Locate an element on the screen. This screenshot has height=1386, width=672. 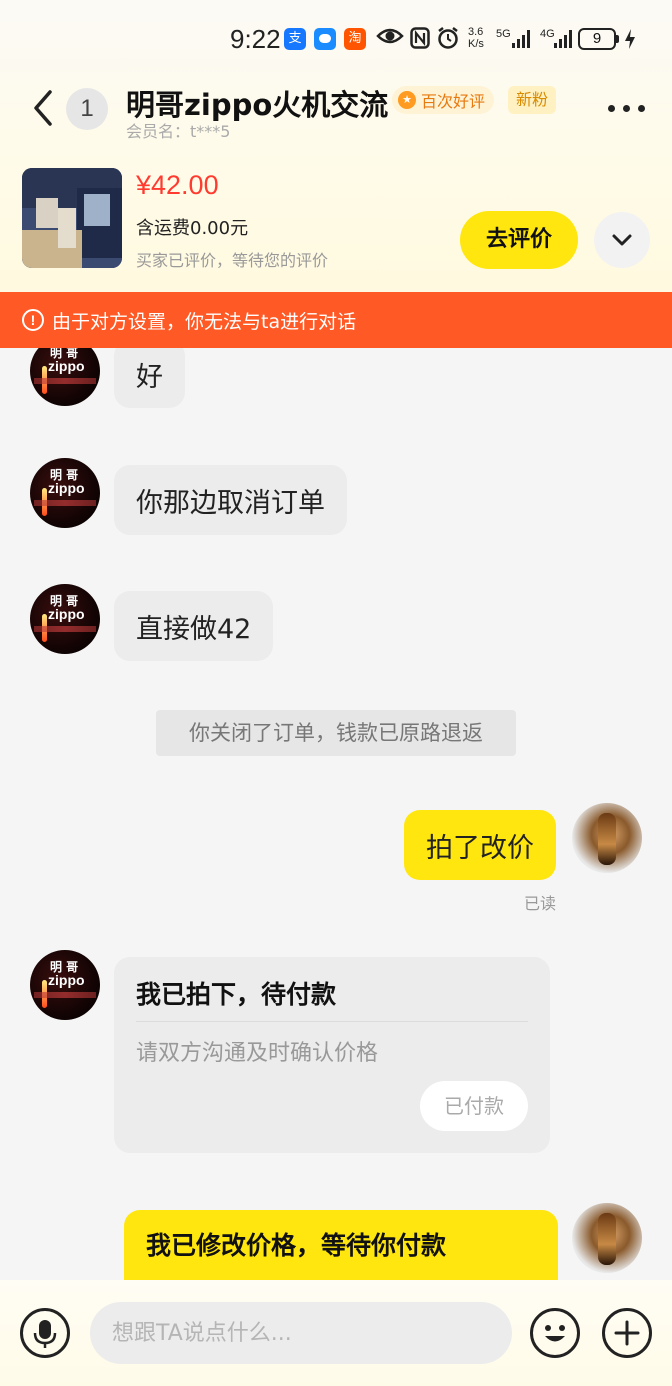
charging-icon is located at coordinates (630, 42).